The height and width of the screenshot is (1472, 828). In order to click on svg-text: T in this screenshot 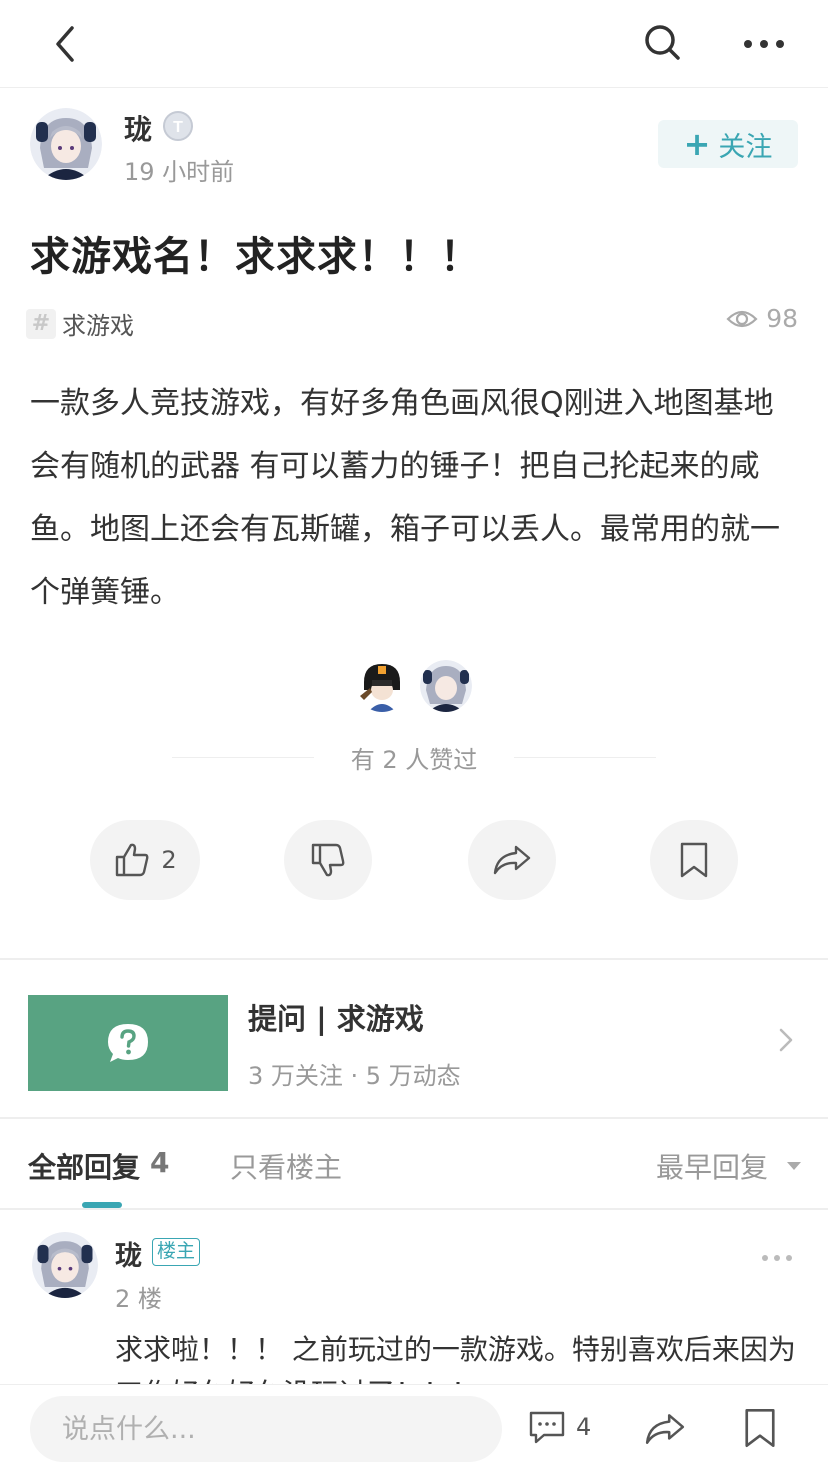, I will do `click(178, 127)`.